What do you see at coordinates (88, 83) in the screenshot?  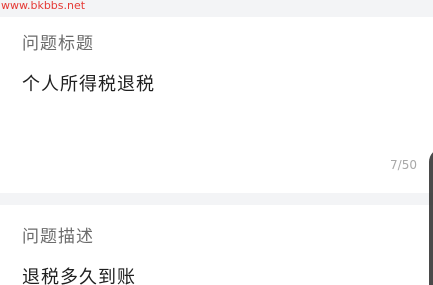 I see `question-title-input: 个人所得税退税` at bounding box center [88, 83].